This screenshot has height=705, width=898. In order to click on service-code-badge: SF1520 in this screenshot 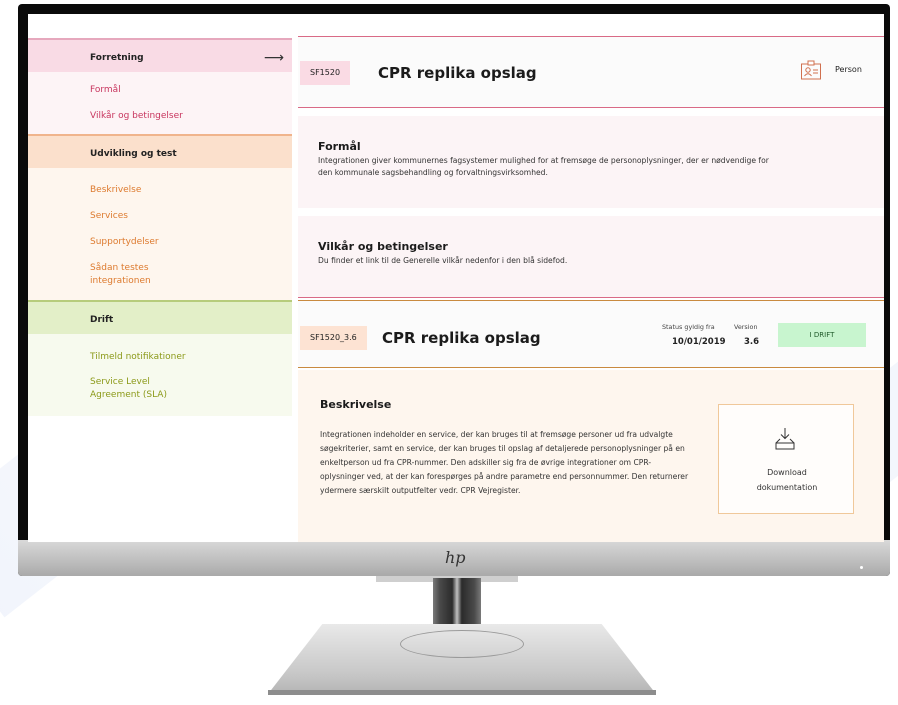, I will do `click(325, 73)`.